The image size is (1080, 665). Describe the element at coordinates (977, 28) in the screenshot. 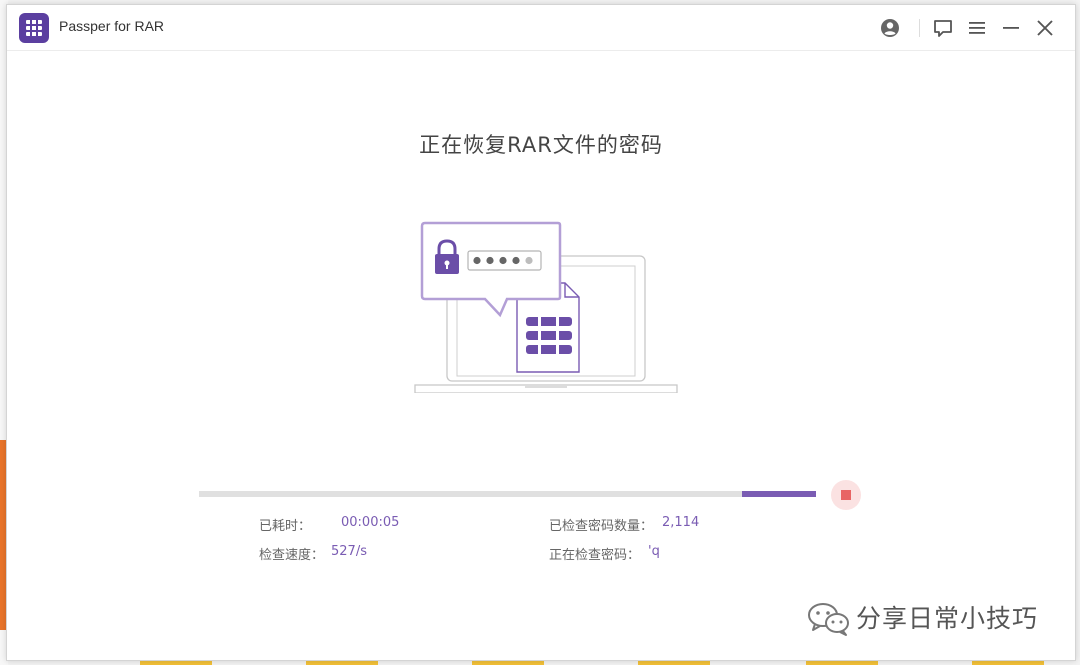

I see `menu-icon` at that location.